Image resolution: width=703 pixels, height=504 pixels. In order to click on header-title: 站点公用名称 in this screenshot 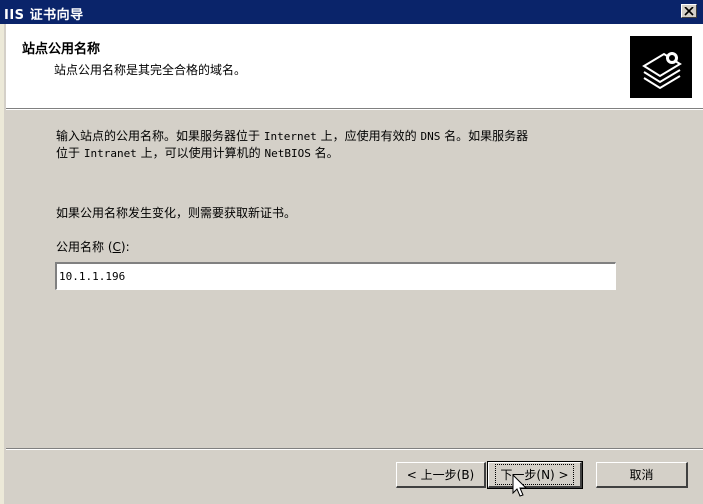, I will do `click(61, 49)`.